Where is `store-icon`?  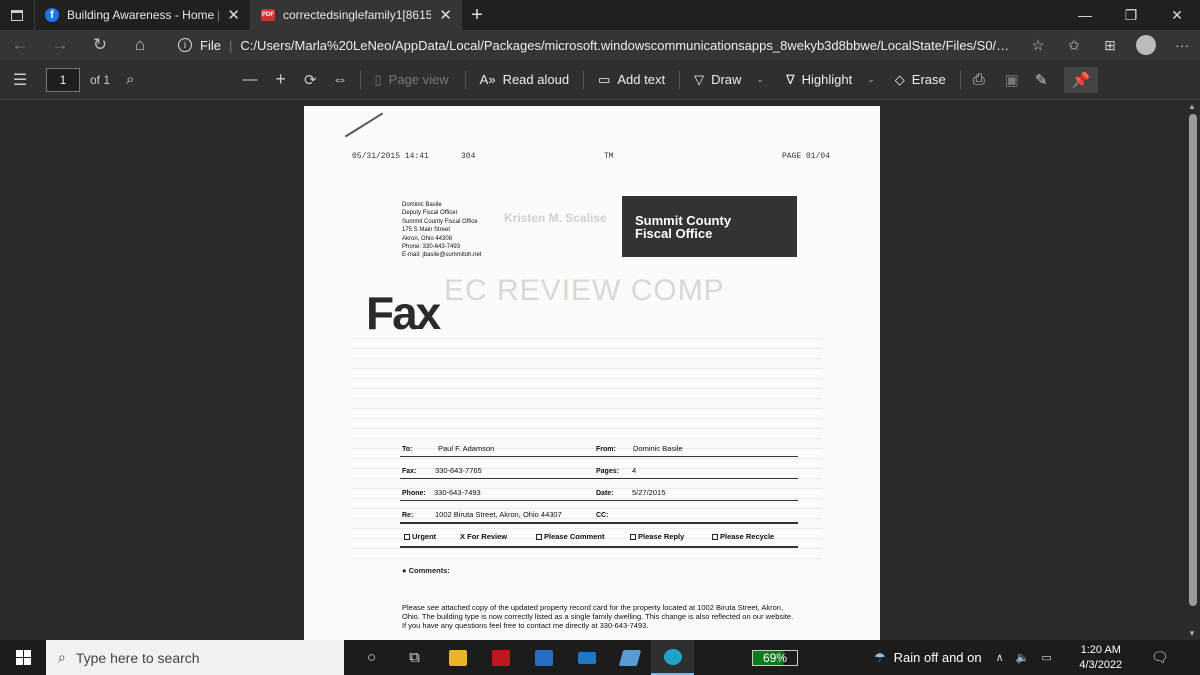 store-icon is located at coordinates (543, 657).